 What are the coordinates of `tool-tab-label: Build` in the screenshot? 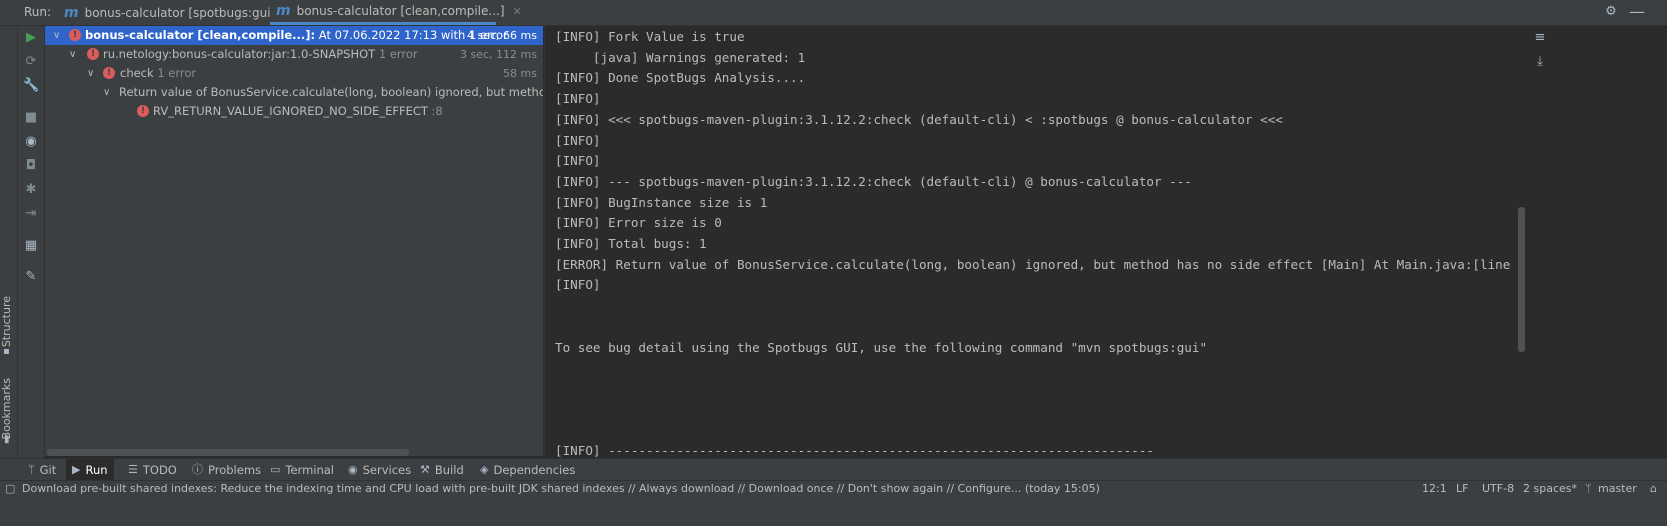 It's located at (449, 470).